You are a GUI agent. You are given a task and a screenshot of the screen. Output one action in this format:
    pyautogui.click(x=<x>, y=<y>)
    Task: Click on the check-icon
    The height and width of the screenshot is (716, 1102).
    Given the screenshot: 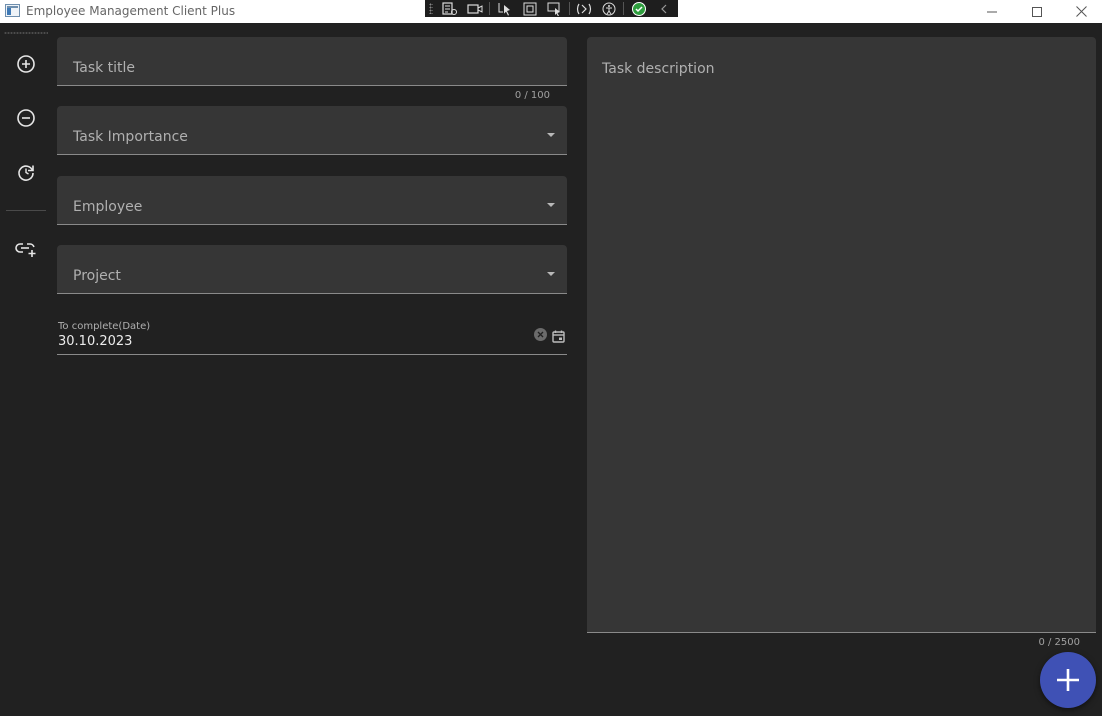 What is the action you would take?
    pyautogui.click(x=639, y=8)
    